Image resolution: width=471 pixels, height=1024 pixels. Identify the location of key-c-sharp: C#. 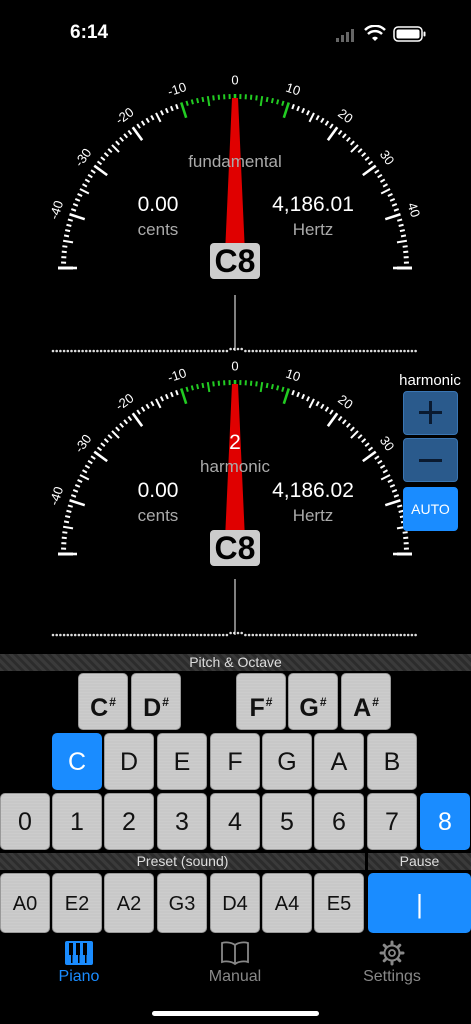
(103, 701).